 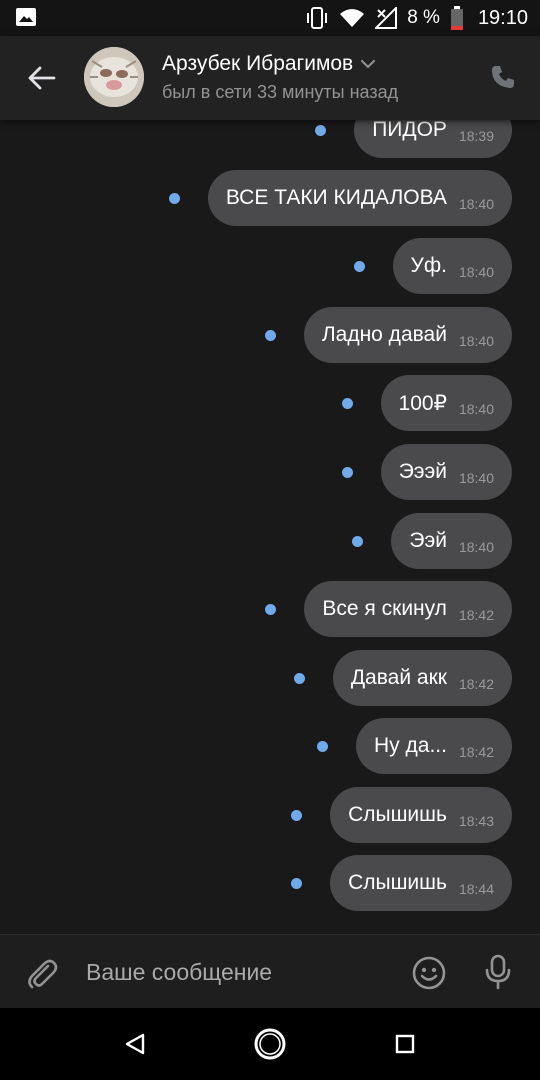 I want to click on message-row: ПИДОР 18:39, so click(x=413, y=139).